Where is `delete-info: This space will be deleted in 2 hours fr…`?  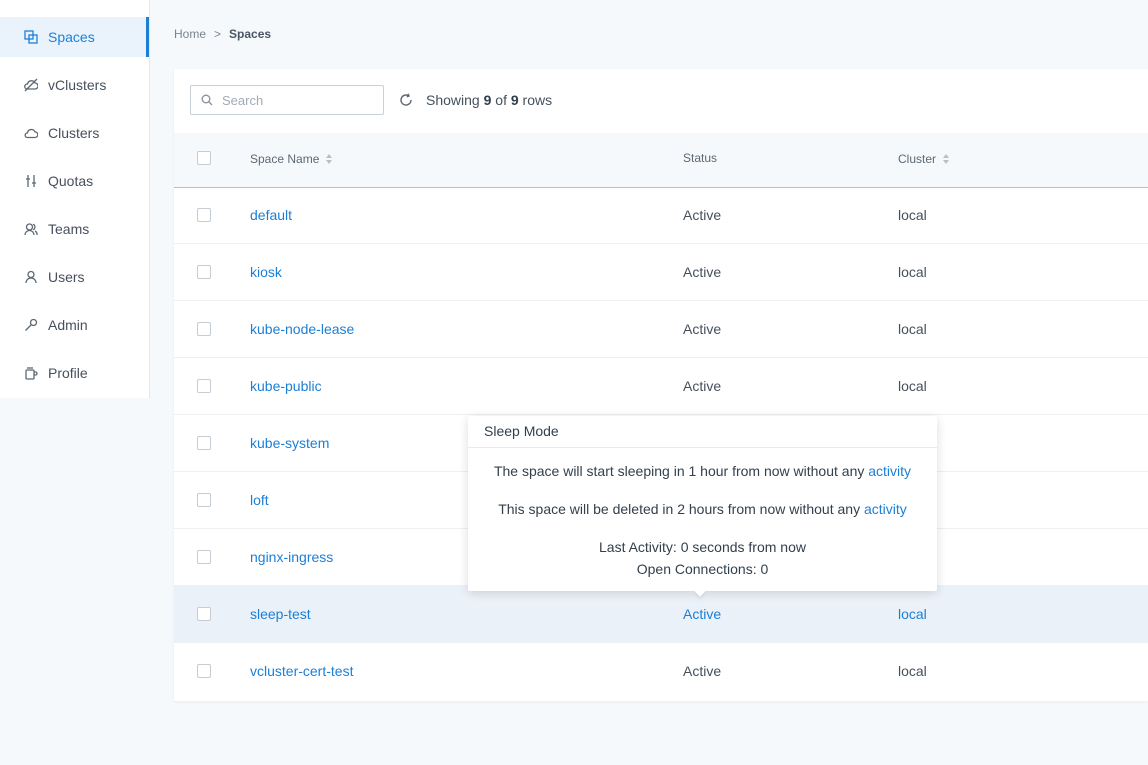 delete-info: This space will be deleted in 2 hours fr… is located at coordinates (702, 509).